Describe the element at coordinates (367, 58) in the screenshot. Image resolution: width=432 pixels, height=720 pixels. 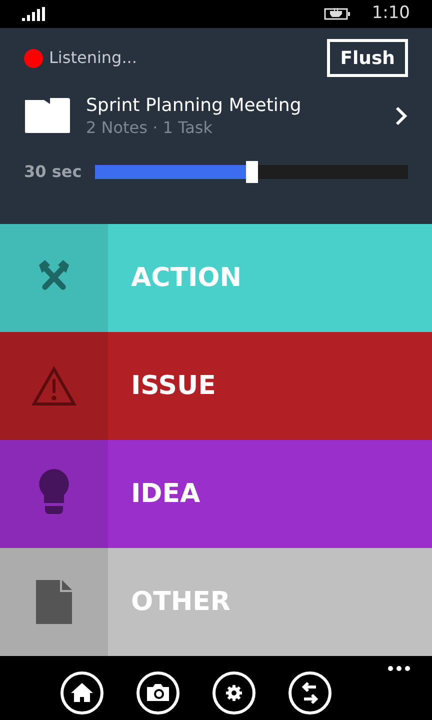
I see `flush-button: Flush` at that location.